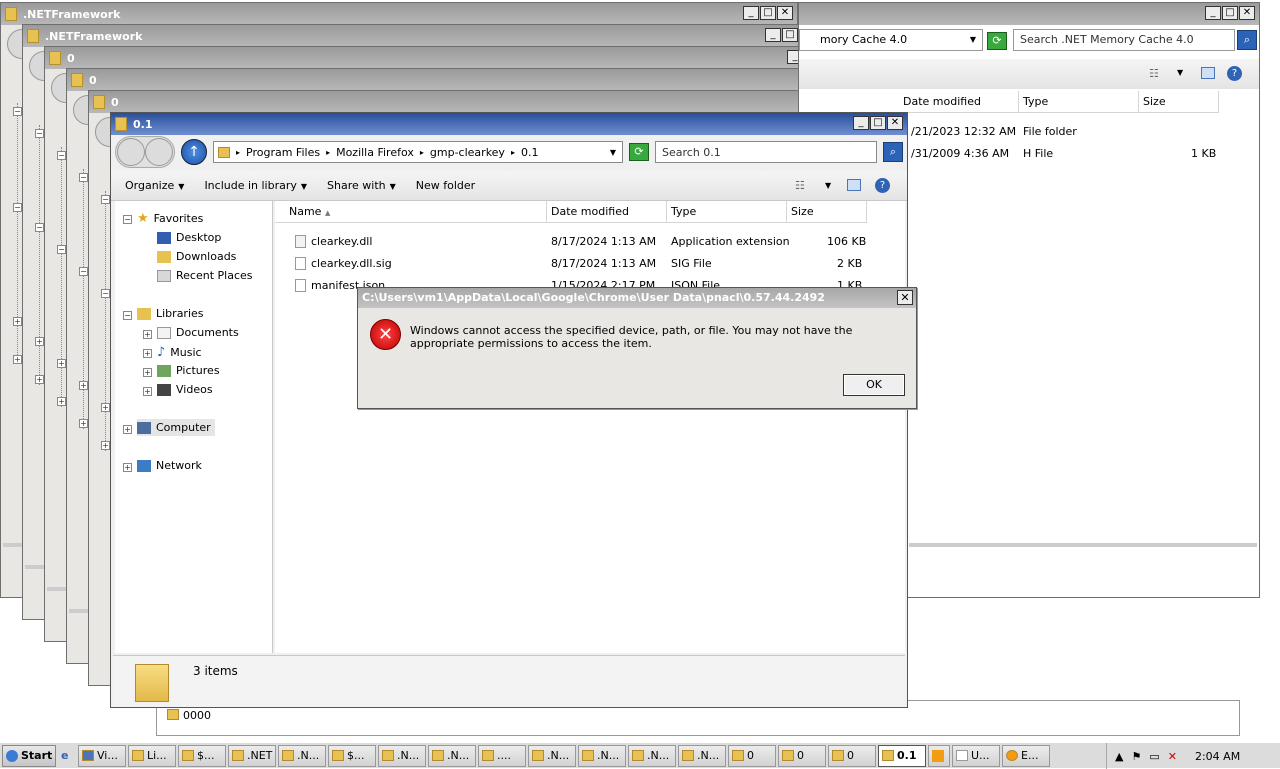 This screenshot has width=1280, height=769. Describe the element at coordinates (607, 212) in the screenshot. I see `column-date: Date modified` at that location.